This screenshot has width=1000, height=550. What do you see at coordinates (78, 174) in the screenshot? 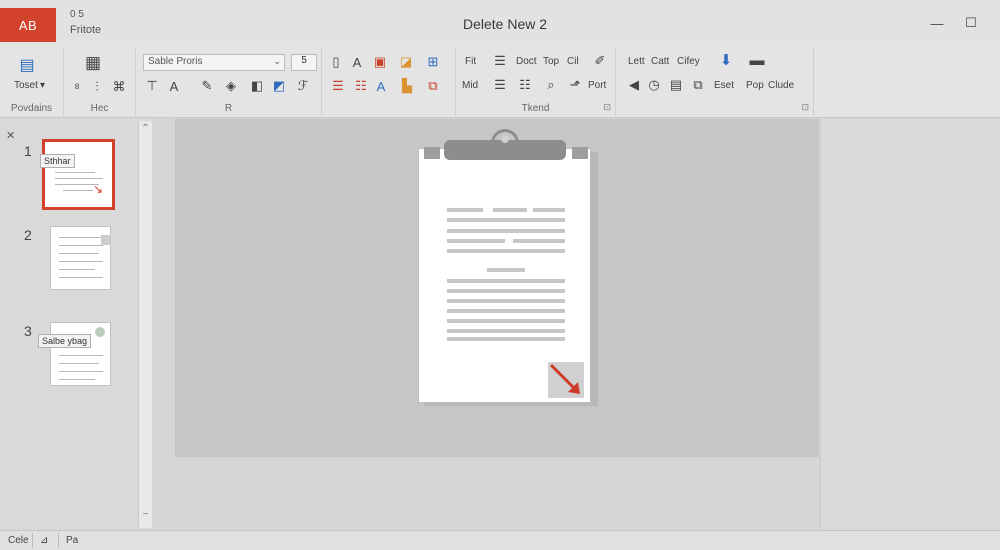
I see `slide-thumbnail-1: ↘` at bounding box center [78, 174].